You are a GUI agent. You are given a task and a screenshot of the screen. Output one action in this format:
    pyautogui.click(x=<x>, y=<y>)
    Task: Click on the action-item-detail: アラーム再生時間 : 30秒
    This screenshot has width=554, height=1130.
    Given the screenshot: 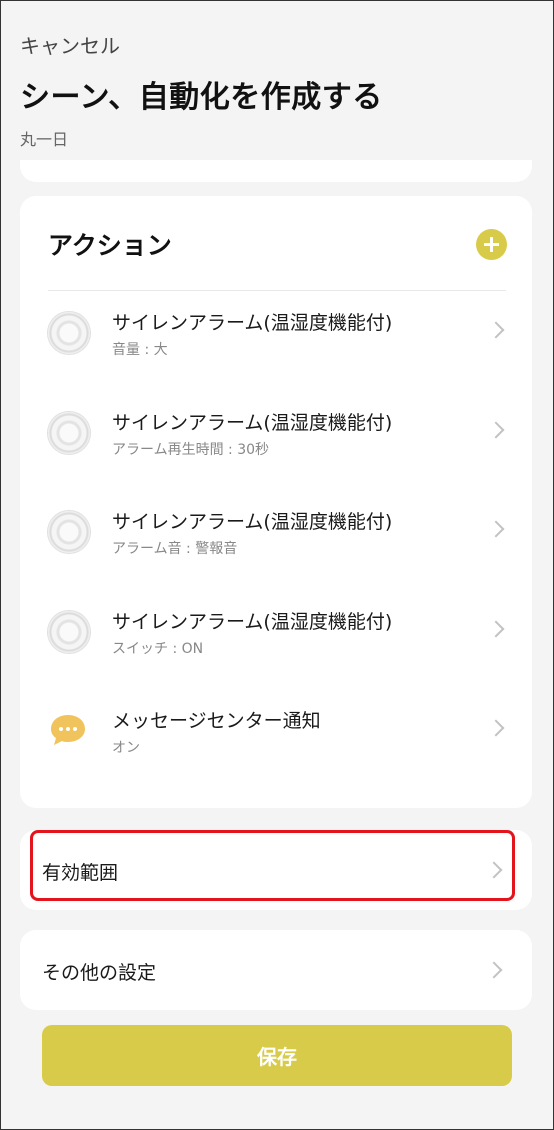 What is the action you would take?
    pyautogui.click(x=191, y=450)
    